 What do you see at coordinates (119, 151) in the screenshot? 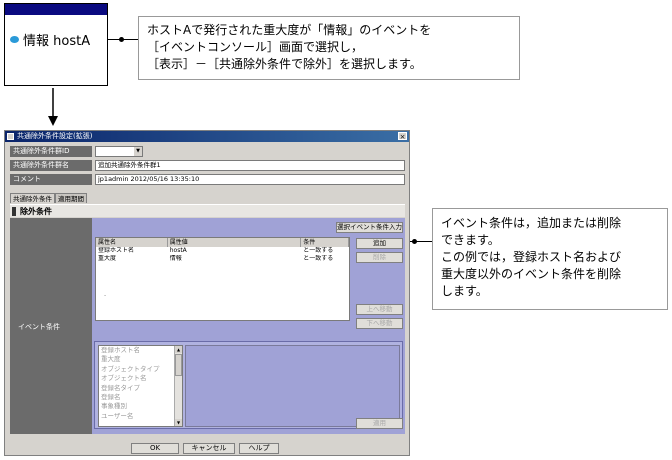
I see `group-id-select: ▼` at bounding box center [119, 151].